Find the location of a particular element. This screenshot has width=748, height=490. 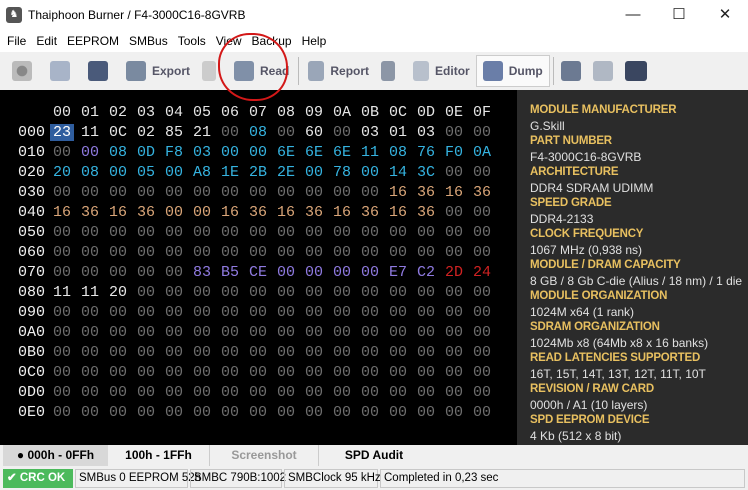

menu-help: Help is located at coordinates (314, 41).